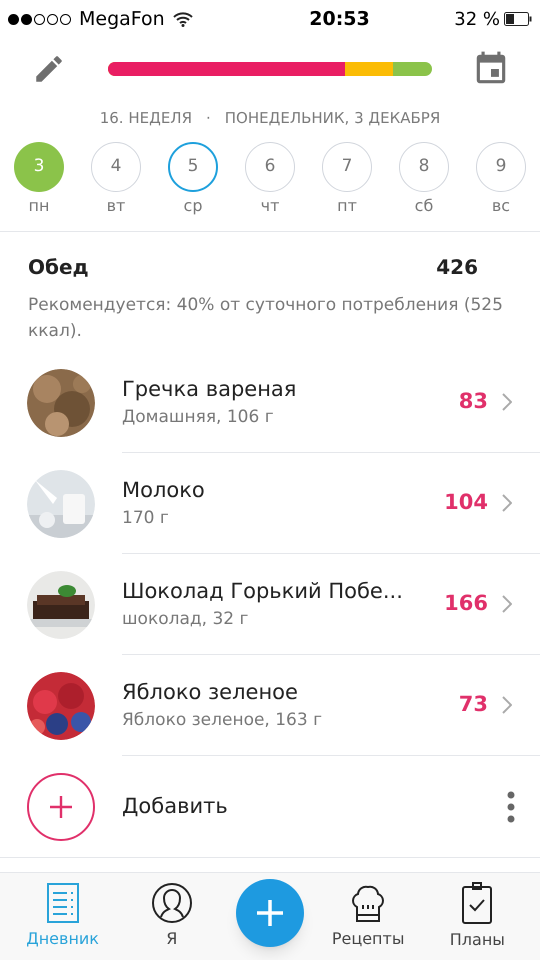 Image resolution: width=540 pixels, height=960 pixels. What do you see at coordinates (339, 19) in the screenshot?
I see `status-time: 20:53` at bounding box center [339, 19].